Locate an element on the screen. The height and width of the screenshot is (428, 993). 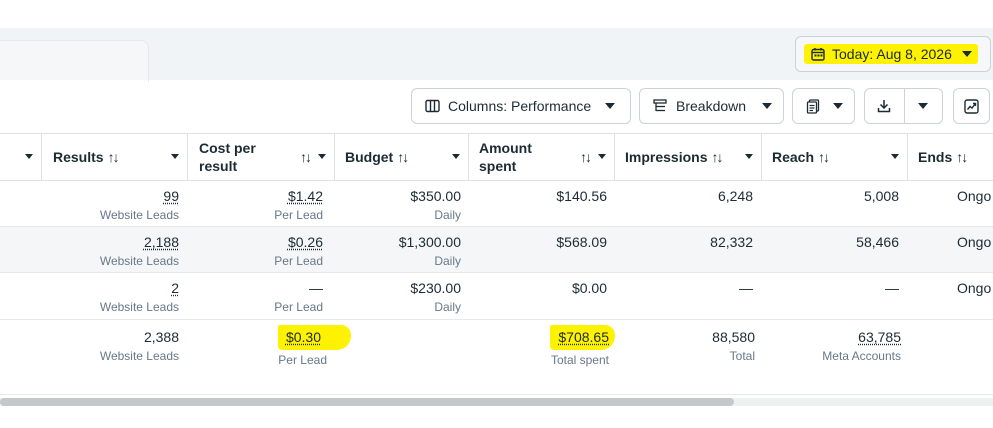
cost-per-result-total-unit: Per Lead is located at coordinates (302, 360).